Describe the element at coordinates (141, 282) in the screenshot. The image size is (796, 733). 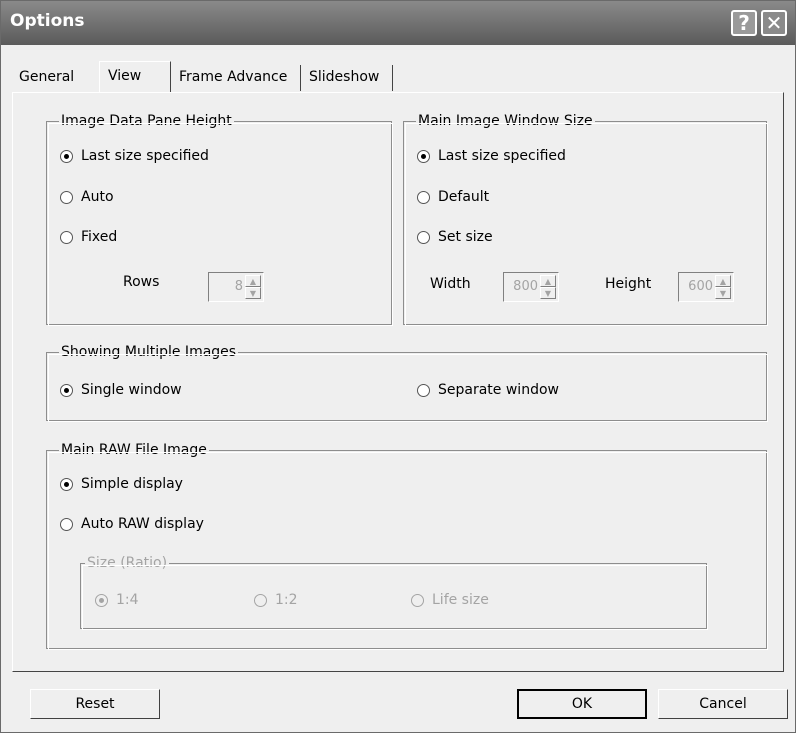
I see `rows-label: Rows` at that location.